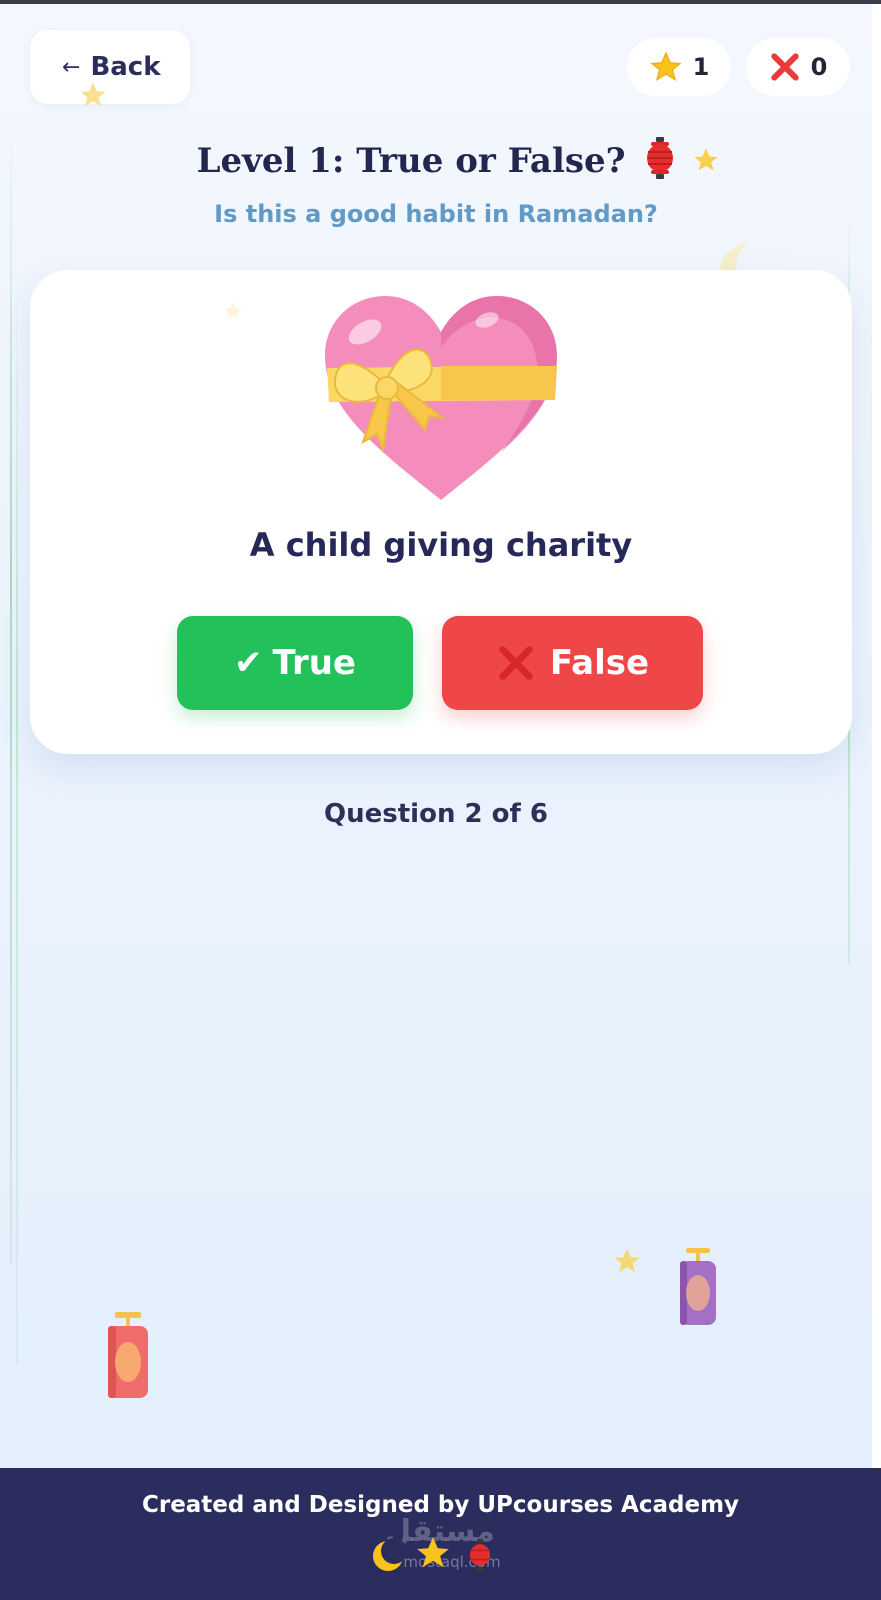 This screenshot has height=1600, width=881. I want to click on footer-icons, so click(440, 1557).